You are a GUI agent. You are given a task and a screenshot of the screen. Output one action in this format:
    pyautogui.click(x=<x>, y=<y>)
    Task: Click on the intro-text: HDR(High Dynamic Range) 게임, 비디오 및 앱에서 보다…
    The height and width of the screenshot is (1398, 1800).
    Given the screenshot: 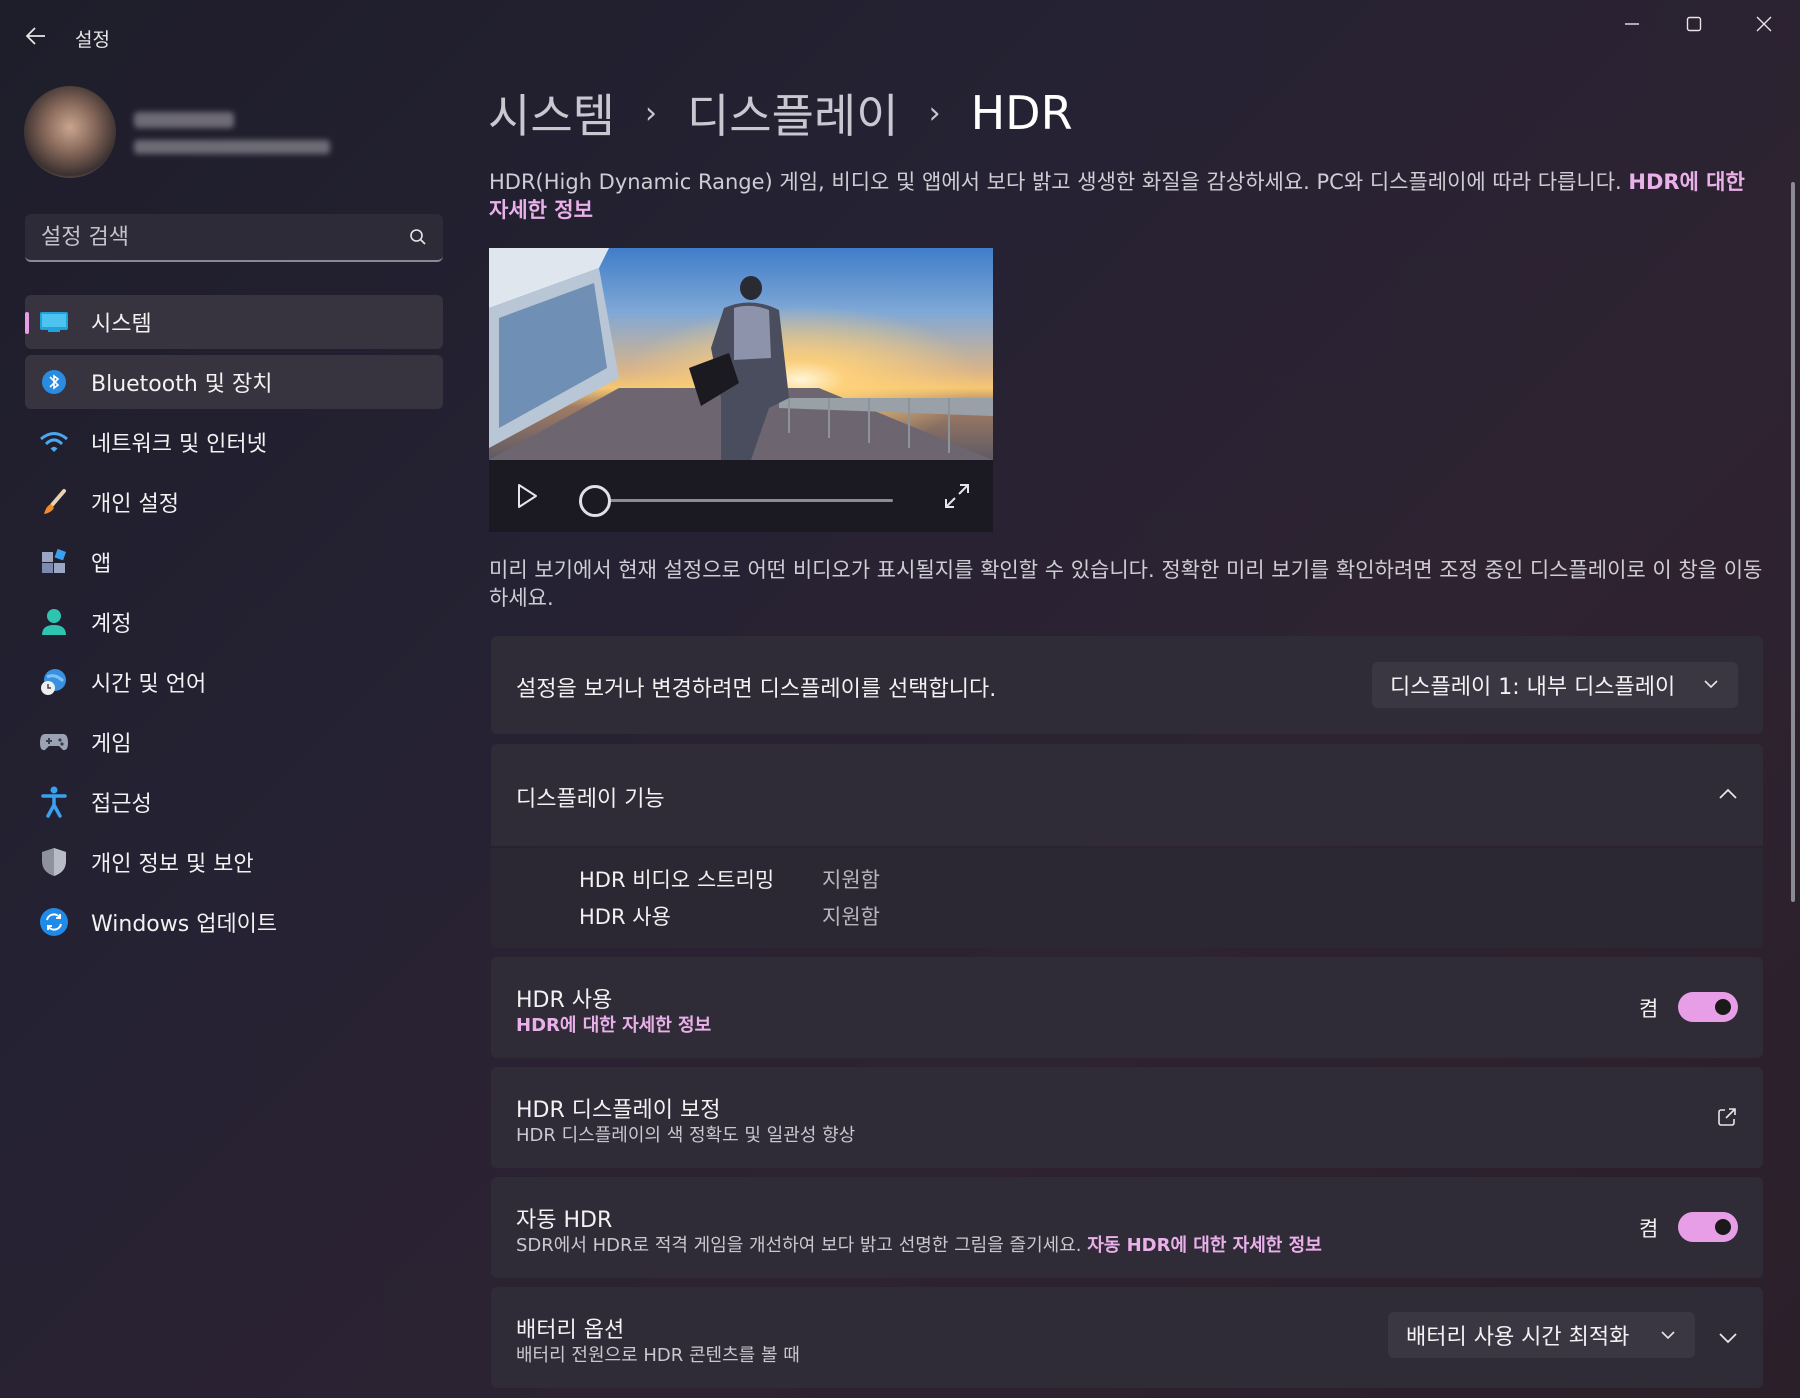 What is the action you would take?
    pyautogui.click(x=1129, y=196)
    